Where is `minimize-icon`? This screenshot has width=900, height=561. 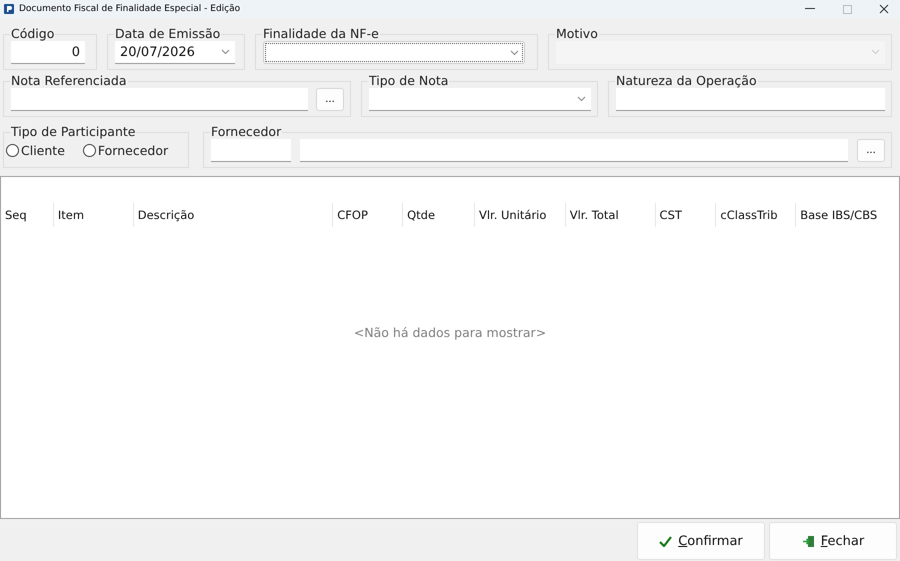 minimize-icon is located at coordinates (810, 9).